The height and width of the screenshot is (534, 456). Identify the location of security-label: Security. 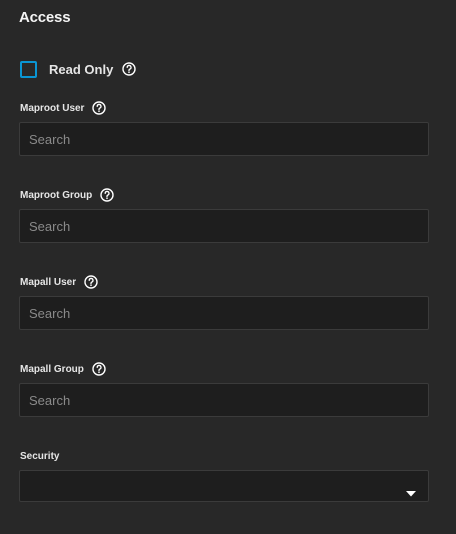
(40, 456).